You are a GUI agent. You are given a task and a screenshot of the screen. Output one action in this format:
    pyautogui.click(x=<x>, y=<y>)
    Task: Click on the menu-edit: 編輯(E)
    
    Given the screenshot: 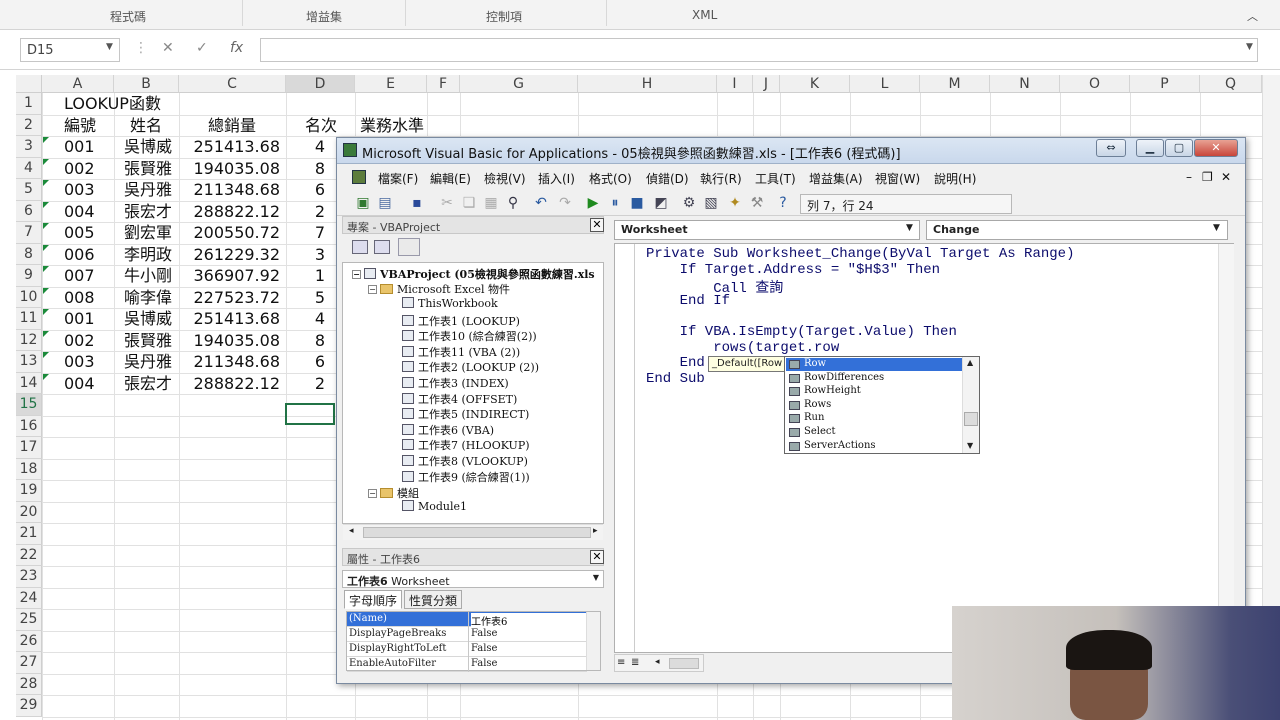 What is the action you would take?
    pyautogui.click(x=450, y=178)
    